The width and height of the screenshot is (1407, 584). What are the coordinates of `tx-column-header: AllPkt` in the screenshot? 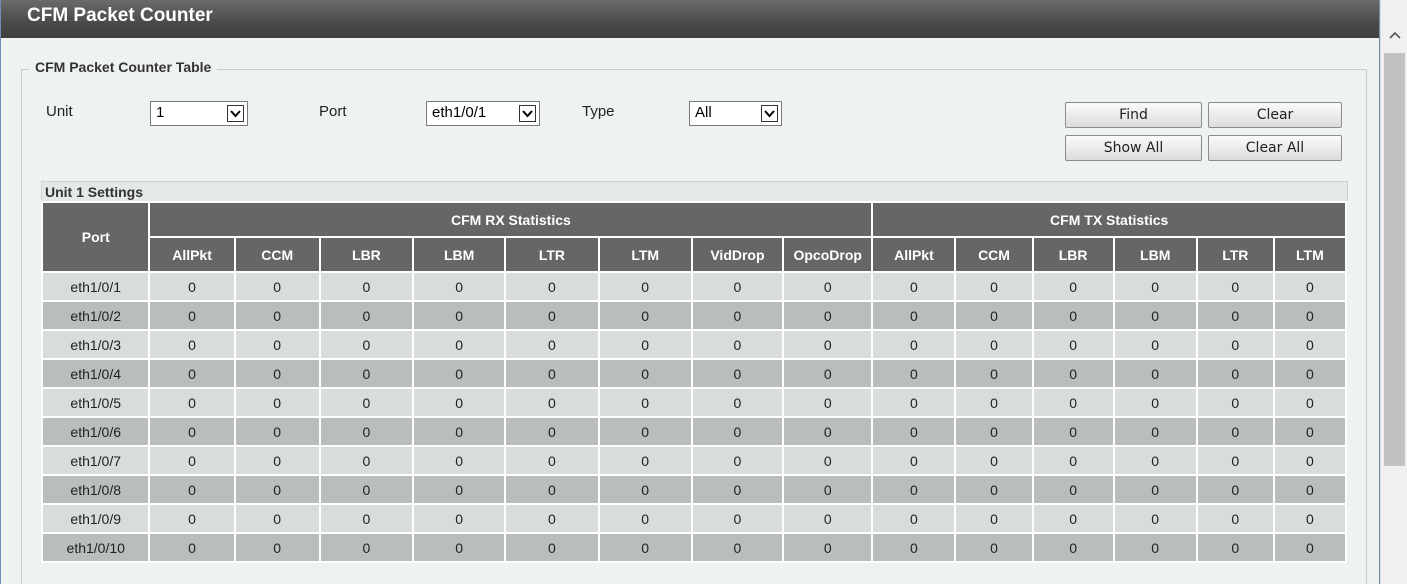 It's located at (914, 254).